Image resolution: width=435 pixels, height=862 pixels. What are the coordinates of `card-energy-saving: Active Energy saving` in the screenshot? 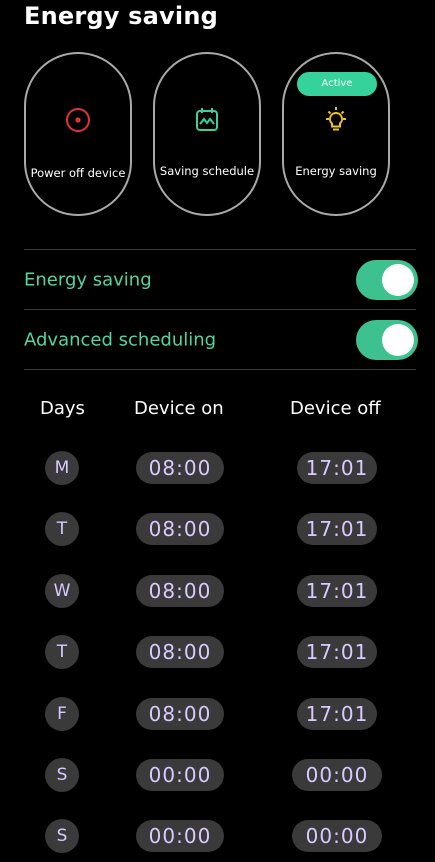 It's located at (336, 134).